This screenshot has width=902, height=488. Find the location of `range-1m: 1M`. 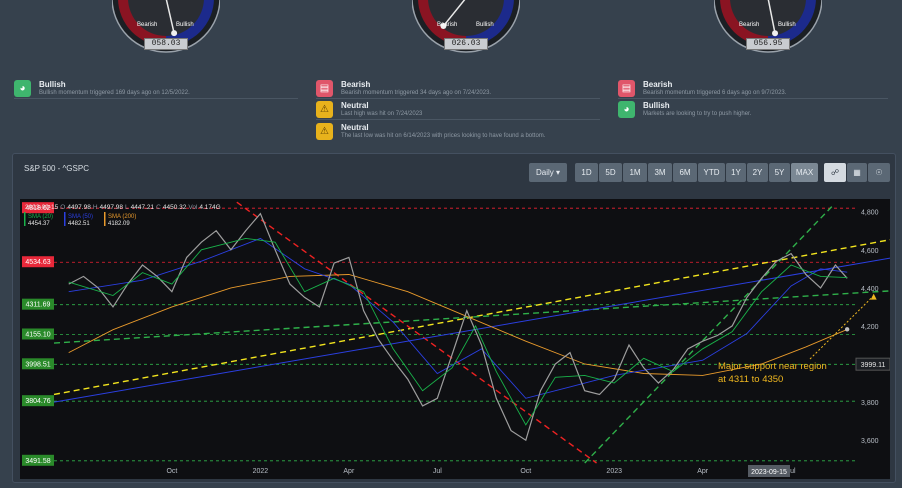

range-1m: 1M is located at coordinates (635, 172).